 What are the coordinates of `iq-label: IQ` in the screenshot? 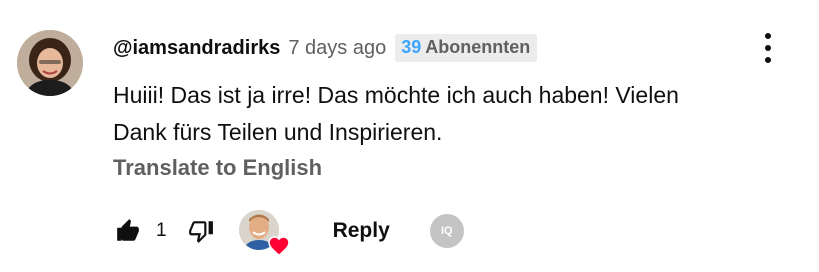 It's located at (446, 231).